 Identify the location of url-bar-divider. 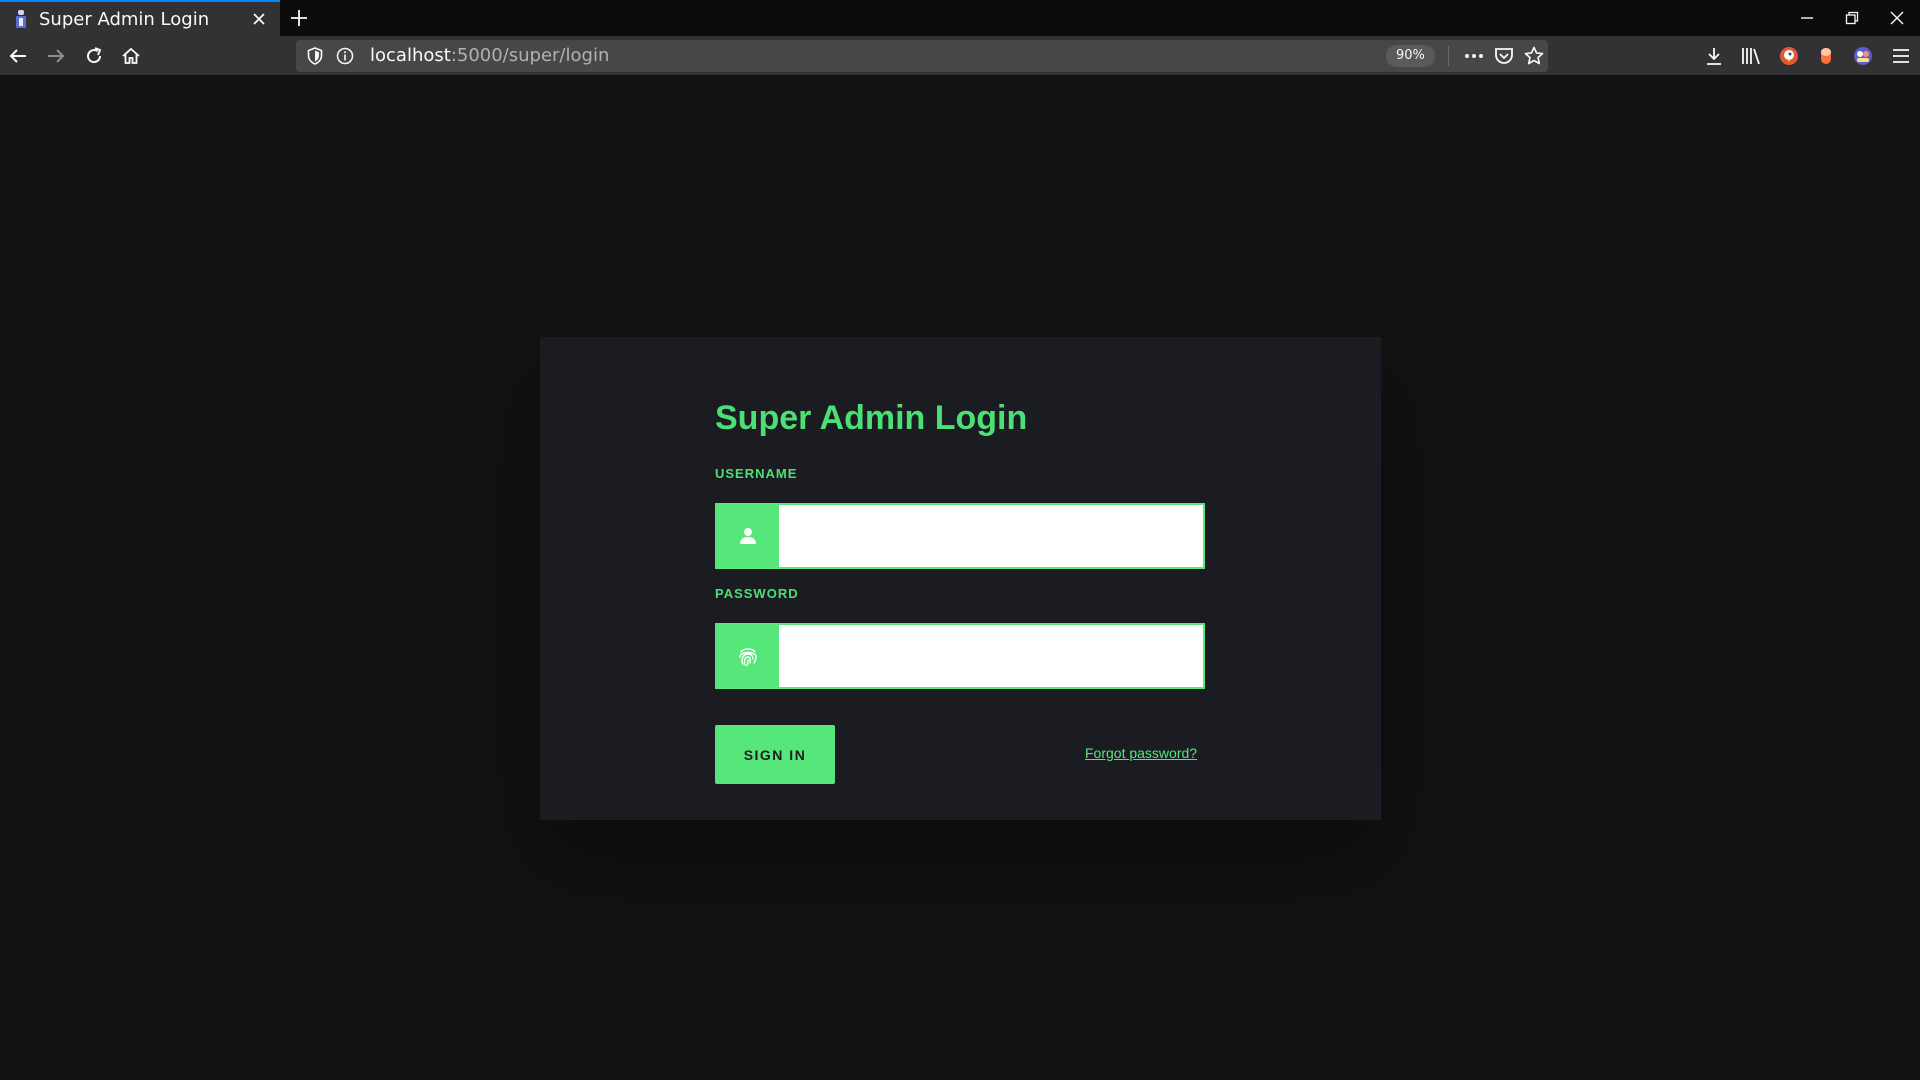
(1448, 56).